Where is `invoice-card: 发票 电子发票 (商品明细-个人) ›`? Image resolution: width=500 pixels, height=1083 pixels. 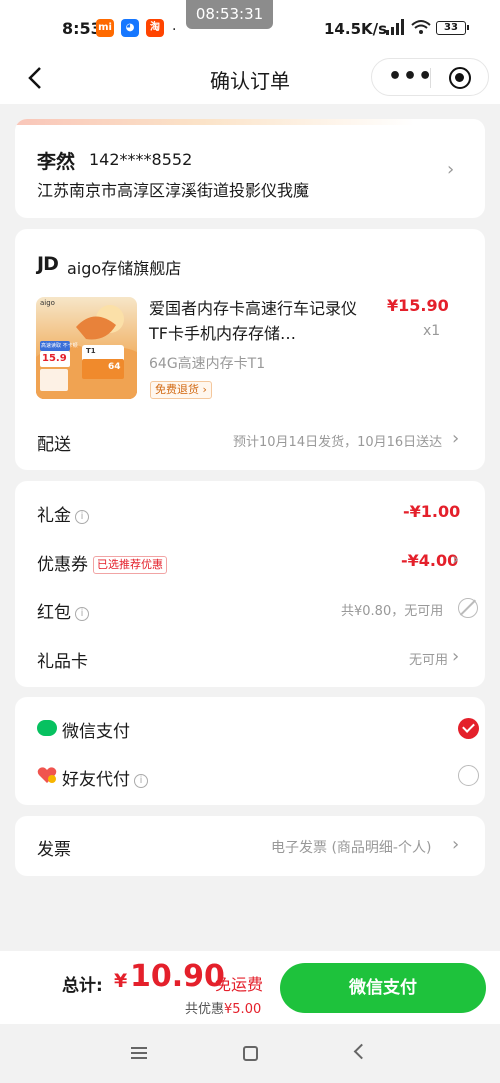 invoice-card: 发票 电子发票 (商品明细-个人) › is located at coordinates (250, 846).